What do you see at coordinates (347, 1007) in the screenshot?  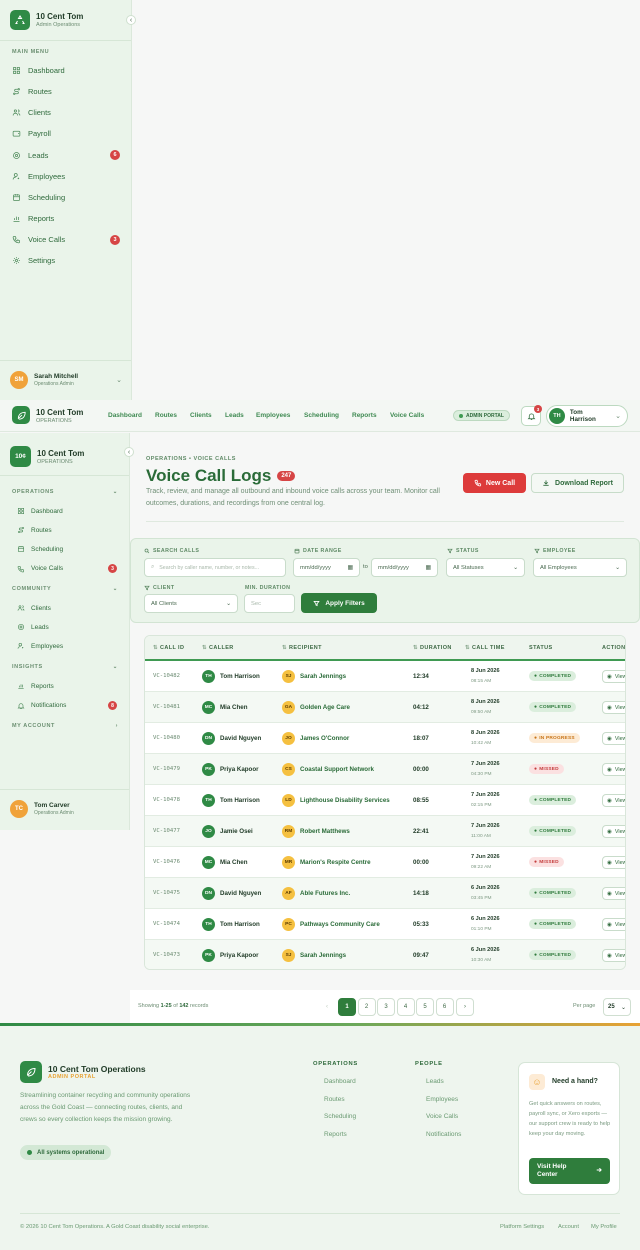 I see `page-button-1: 1` at bounding box center [347, 1007].